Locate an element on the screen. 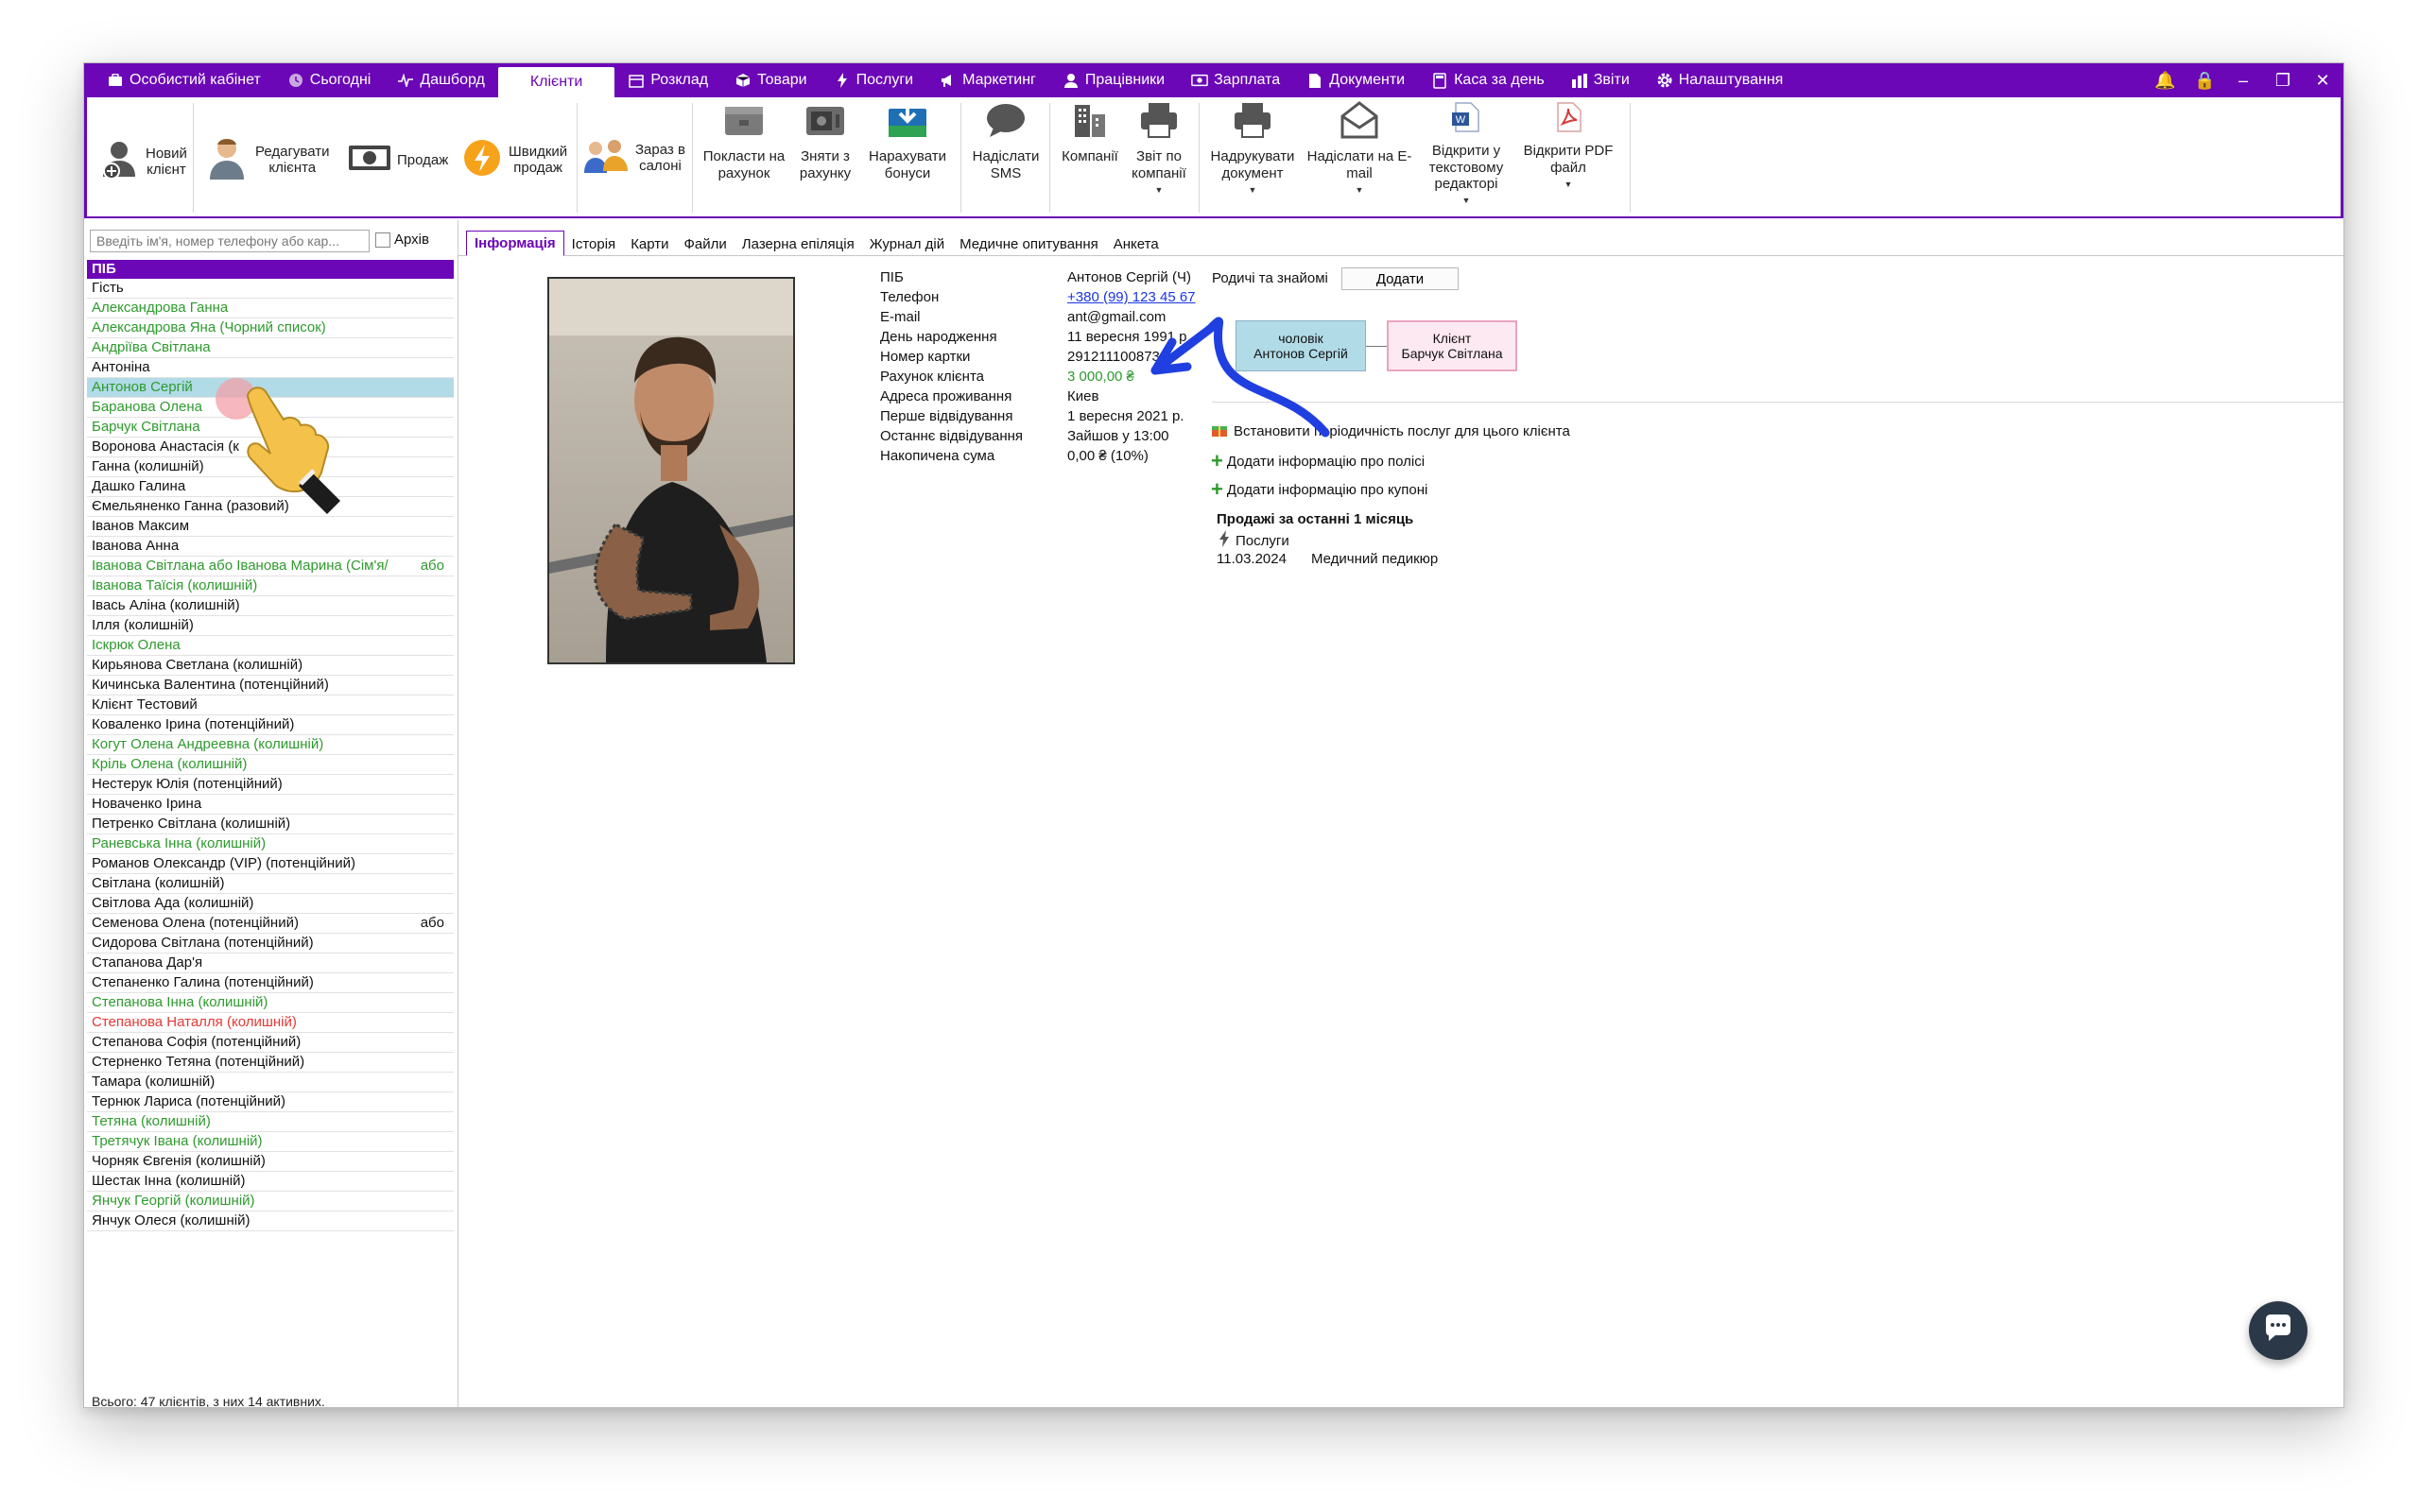 Image resolution: width=2420 pixels, height=1512 pixels. annotation-overlay is located at coordinates (773, 415).